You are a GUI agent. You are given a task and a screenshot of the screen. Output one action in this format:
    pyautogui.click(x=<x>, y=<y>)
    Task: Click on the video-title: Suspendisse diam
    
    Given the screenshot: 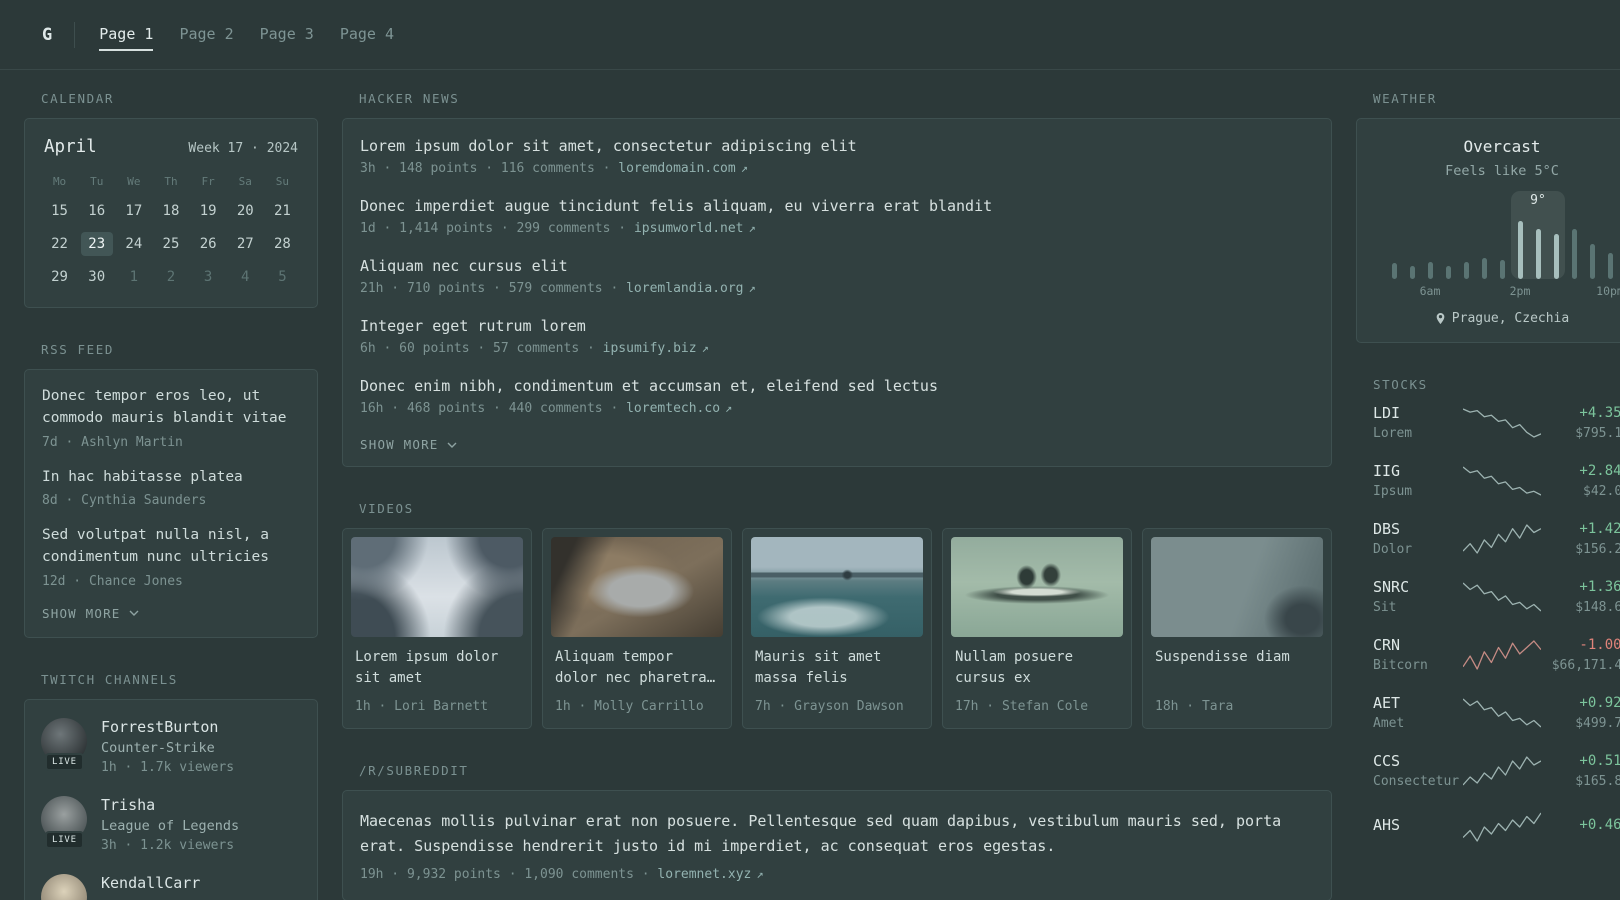 What is the action you would take?
    pyautogui.click(x=1237, y=668)
    